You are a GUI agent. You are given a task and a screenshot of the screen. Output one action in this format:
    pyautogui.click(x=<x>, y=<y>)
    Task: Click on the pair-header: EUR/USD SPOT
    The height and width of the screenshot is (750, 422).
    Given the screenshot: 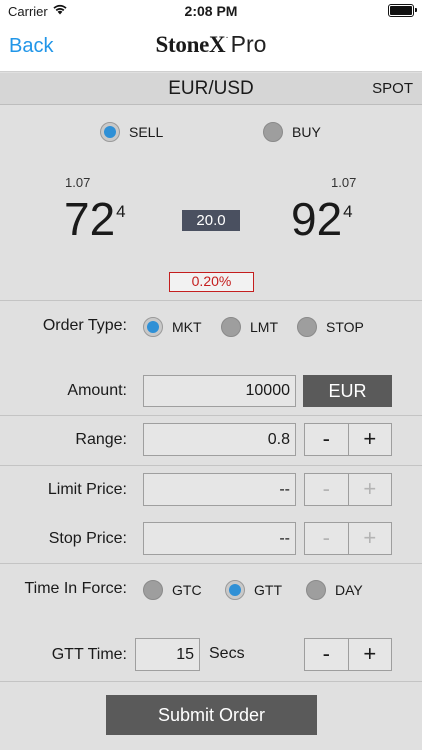 What is the action you would take?
    pyautogui.click(x=211, y=89)
    